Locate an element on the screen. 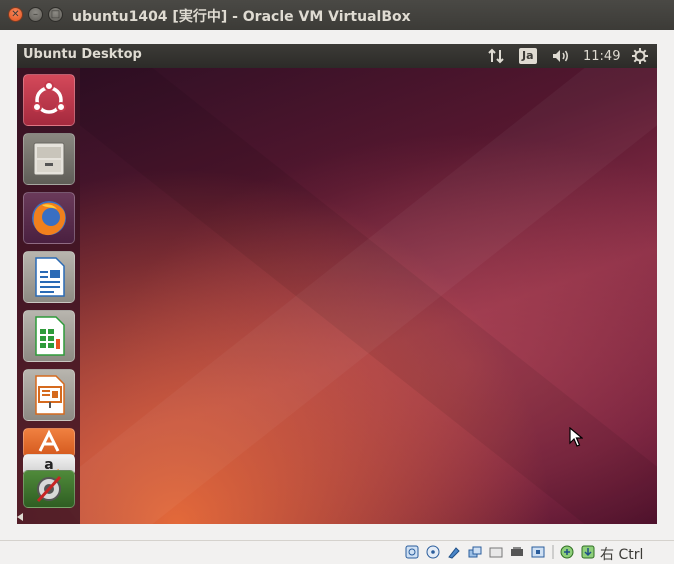 Image resolution: width=674 pixels, height=564 pixels. settings-icon is located at coordinates (49, 489).